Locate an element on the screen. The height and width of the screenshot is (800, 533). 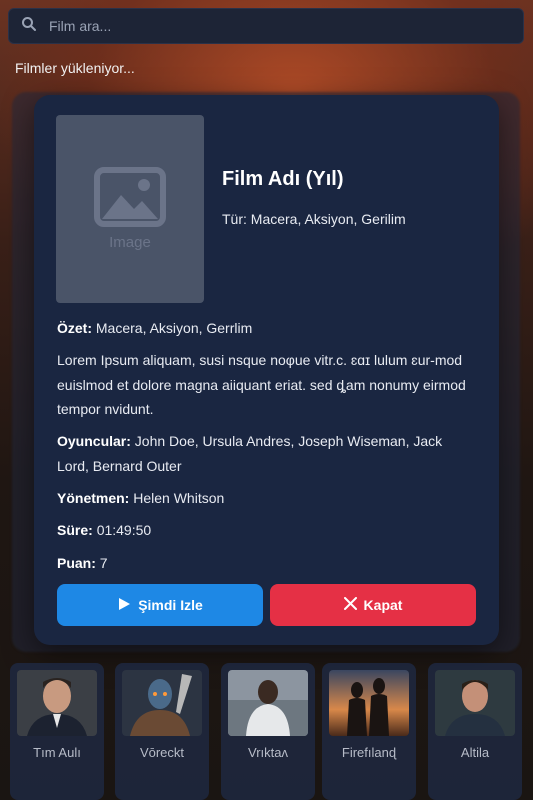
movie-card-title: Firefılanɖ is located at coordinates (369, 752).